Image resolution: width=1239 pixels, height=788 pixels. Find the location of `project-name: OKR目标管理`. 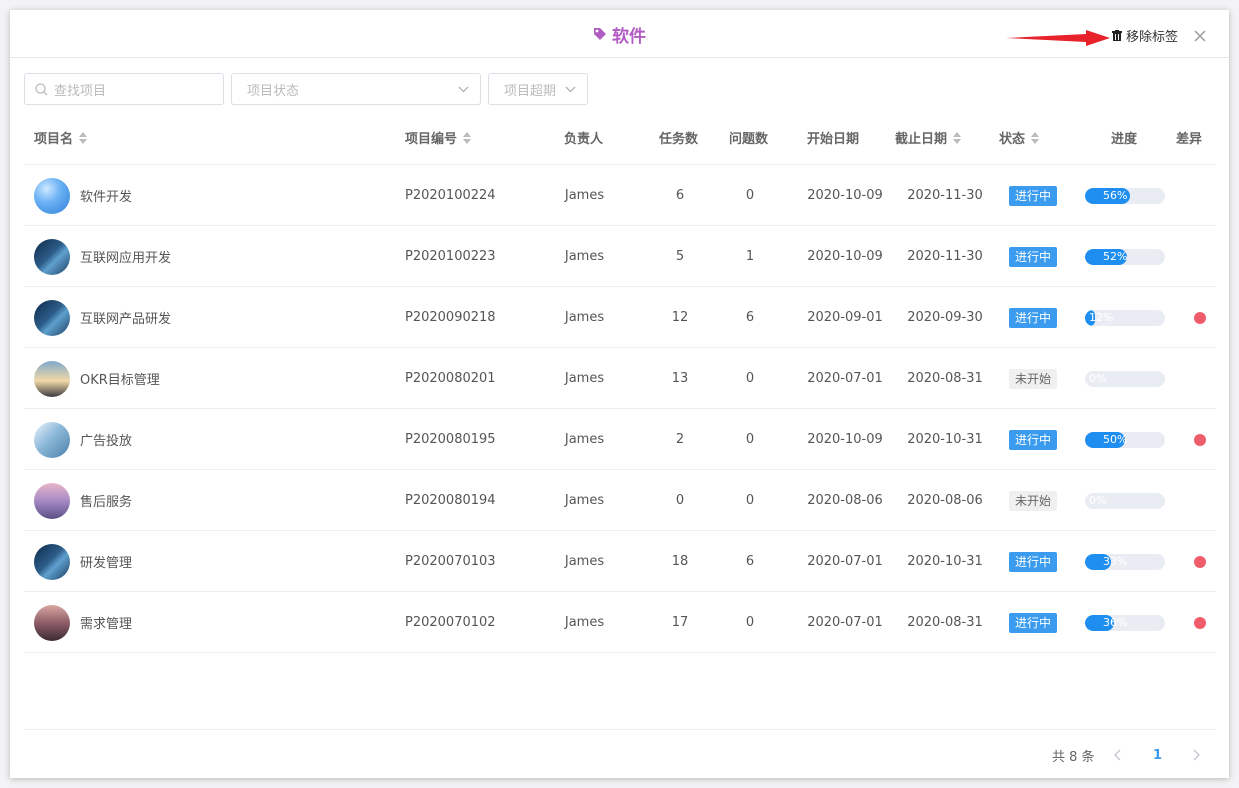

project-name: OKR目标管理 is located at coordinates (120, 380).